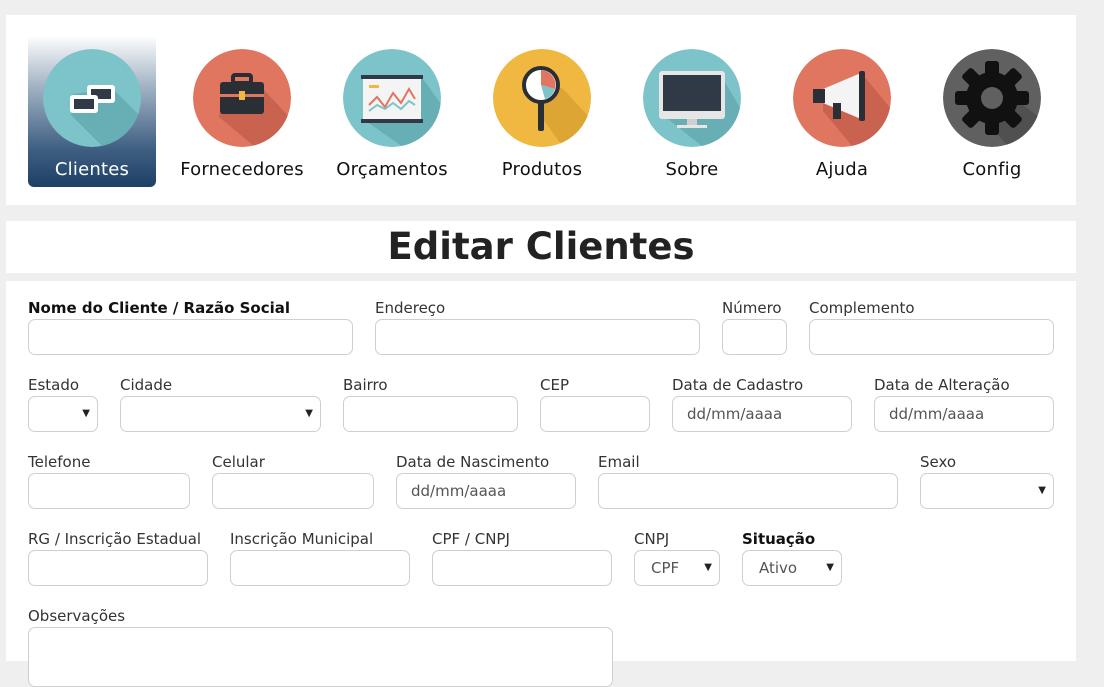  What do you see at coordinates (410, 308) in the screenshot?
I see `endereco-label: Endereço` at bounding box center [410, 308].